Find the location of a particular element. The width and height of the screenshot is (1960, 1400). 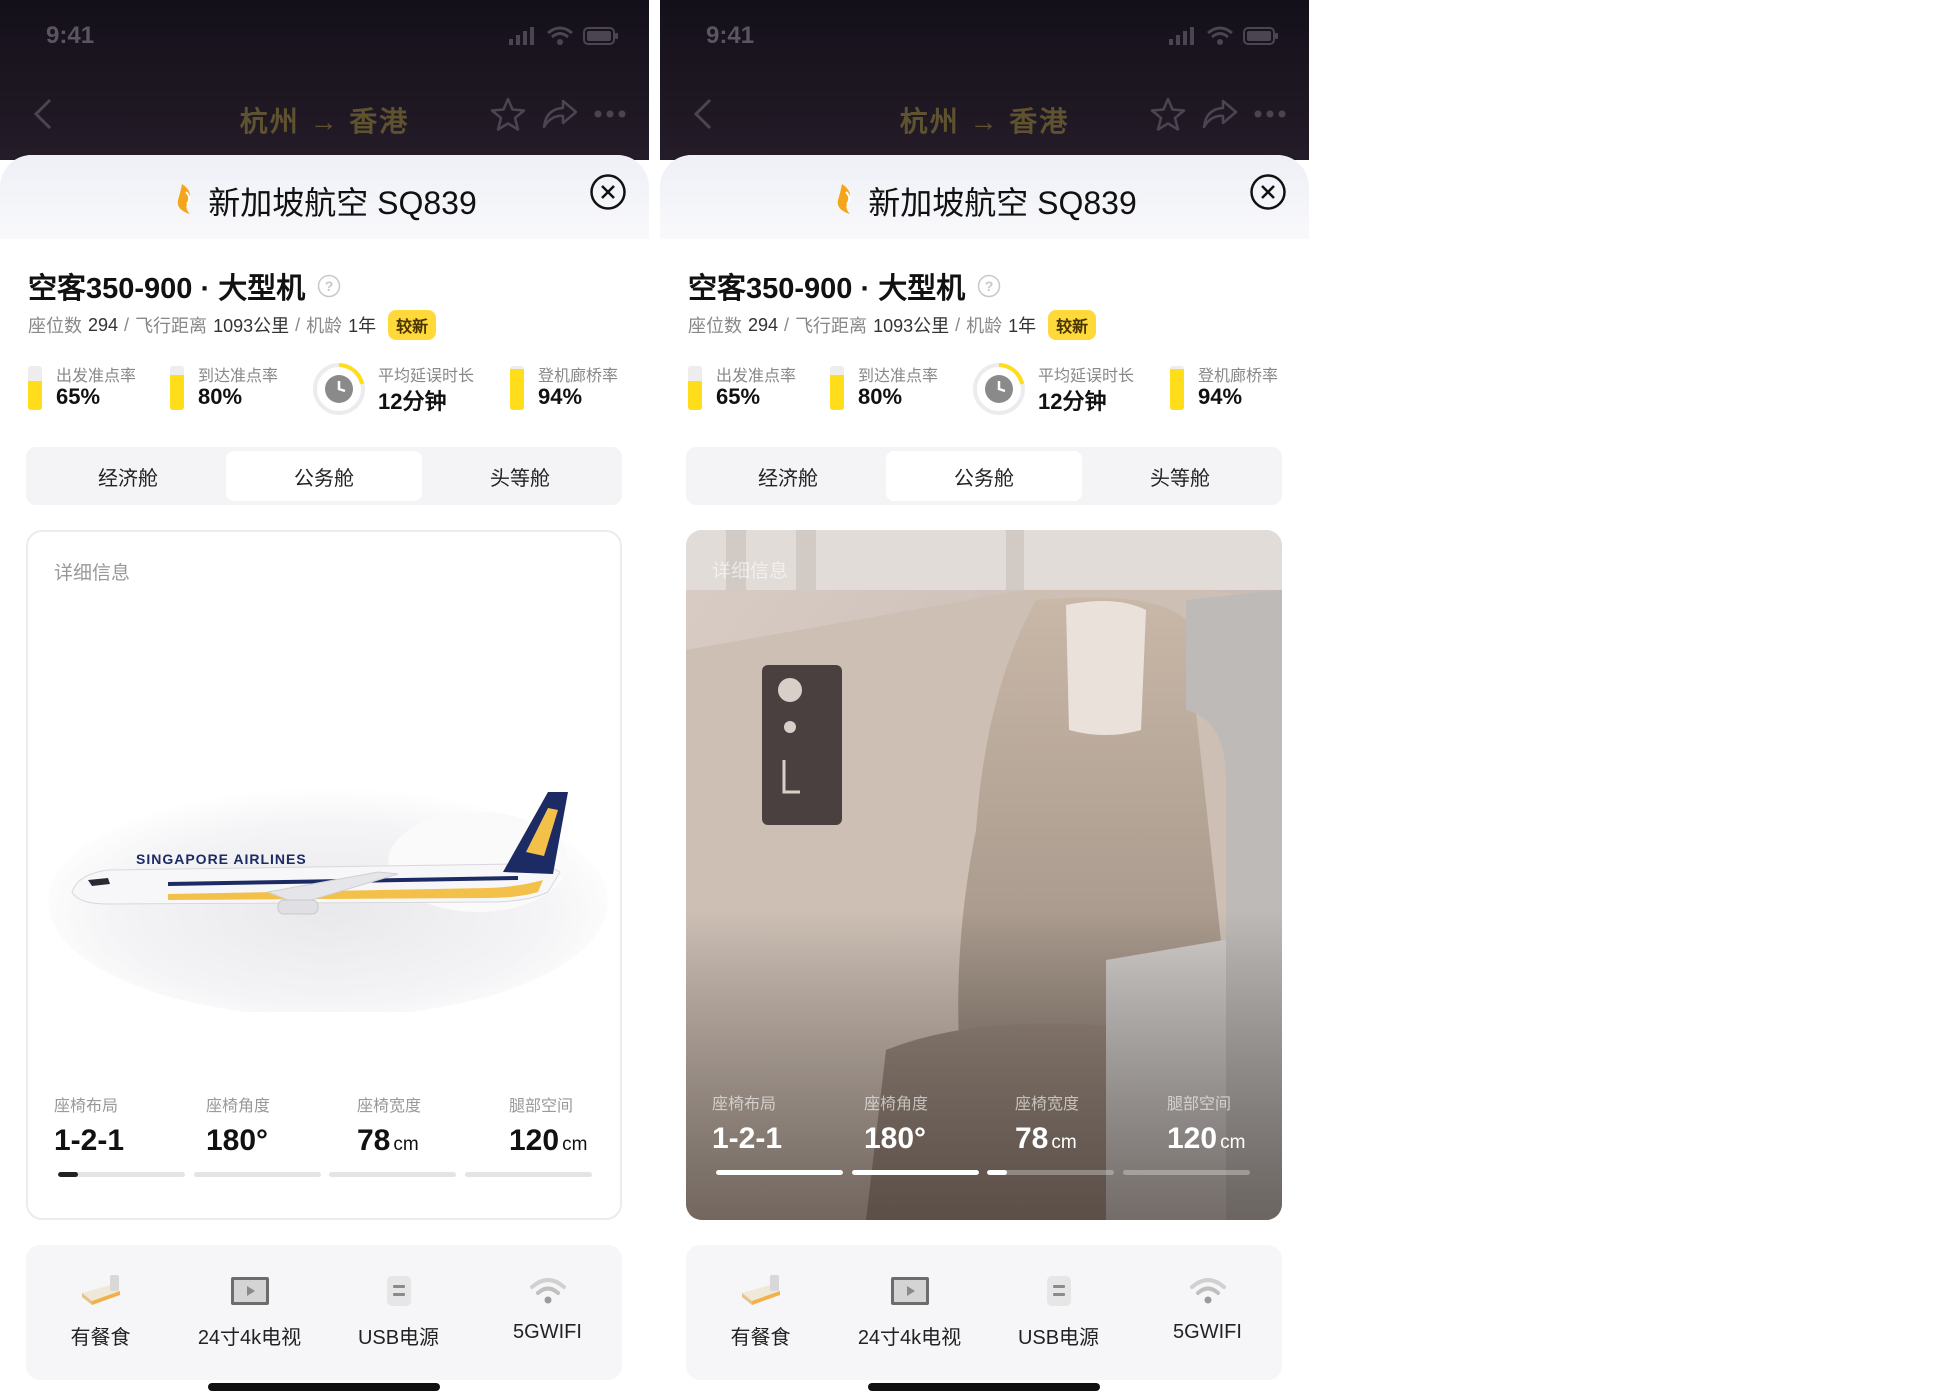

meal-icon is located at coordinates (100, 1290).